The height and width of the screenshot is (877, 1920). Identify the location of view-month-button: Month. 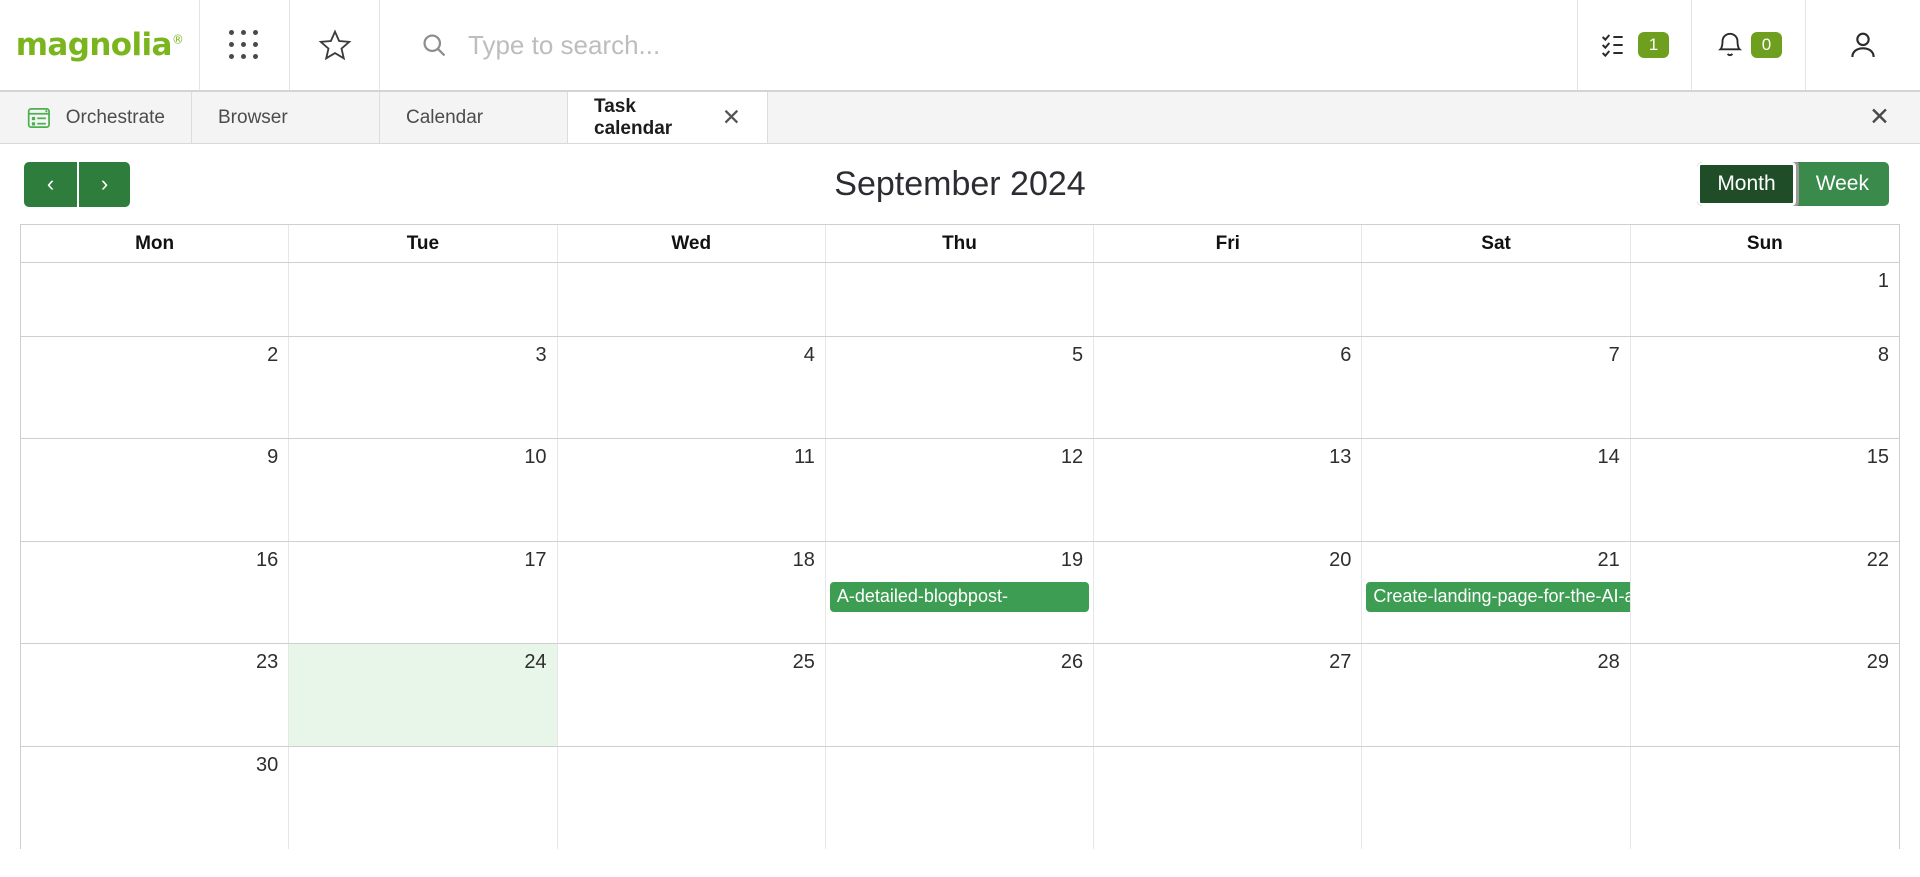
(1746, 184).